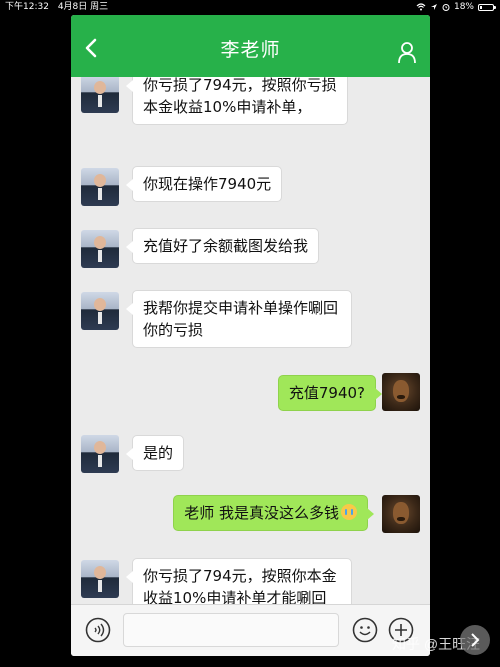  I want to click on chevron-right-icon, so click(475, 640).